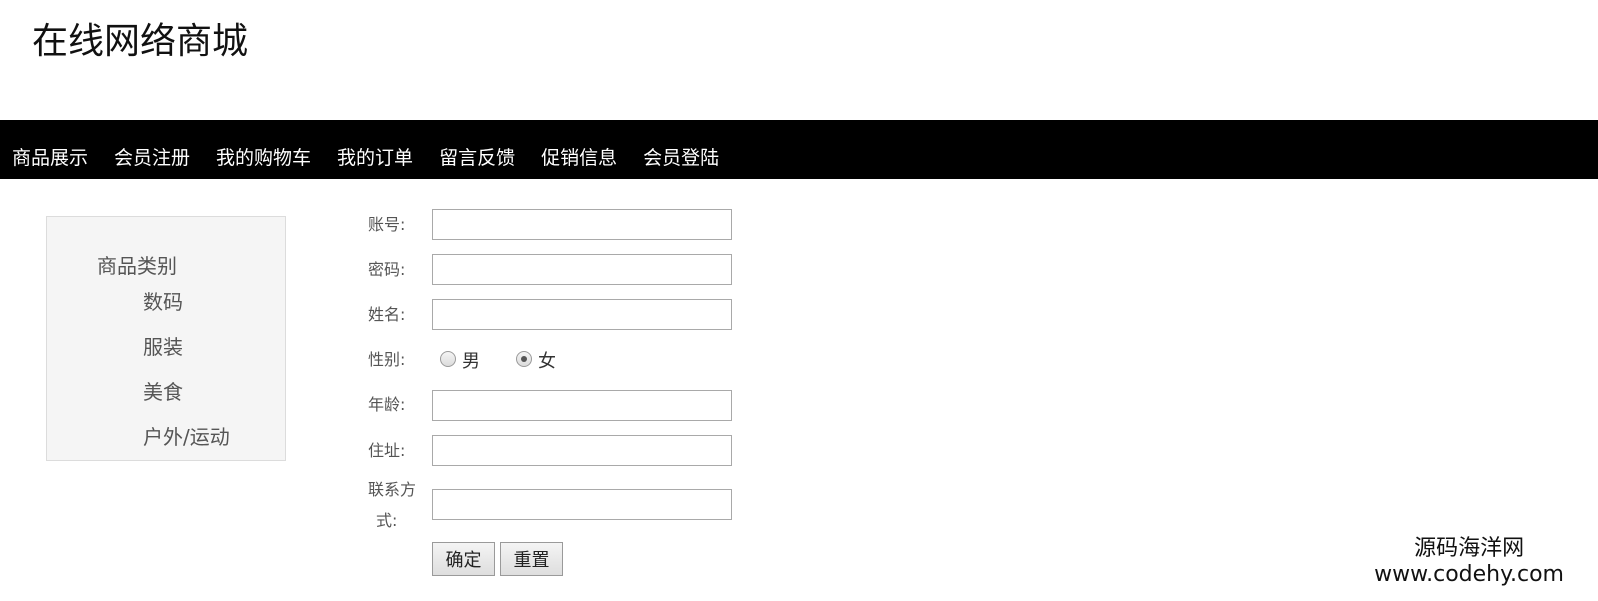  What do you see at coordinates (448, 359) in the screenshot?
I see `gender-male-radio` at bounding box center [448, 359].